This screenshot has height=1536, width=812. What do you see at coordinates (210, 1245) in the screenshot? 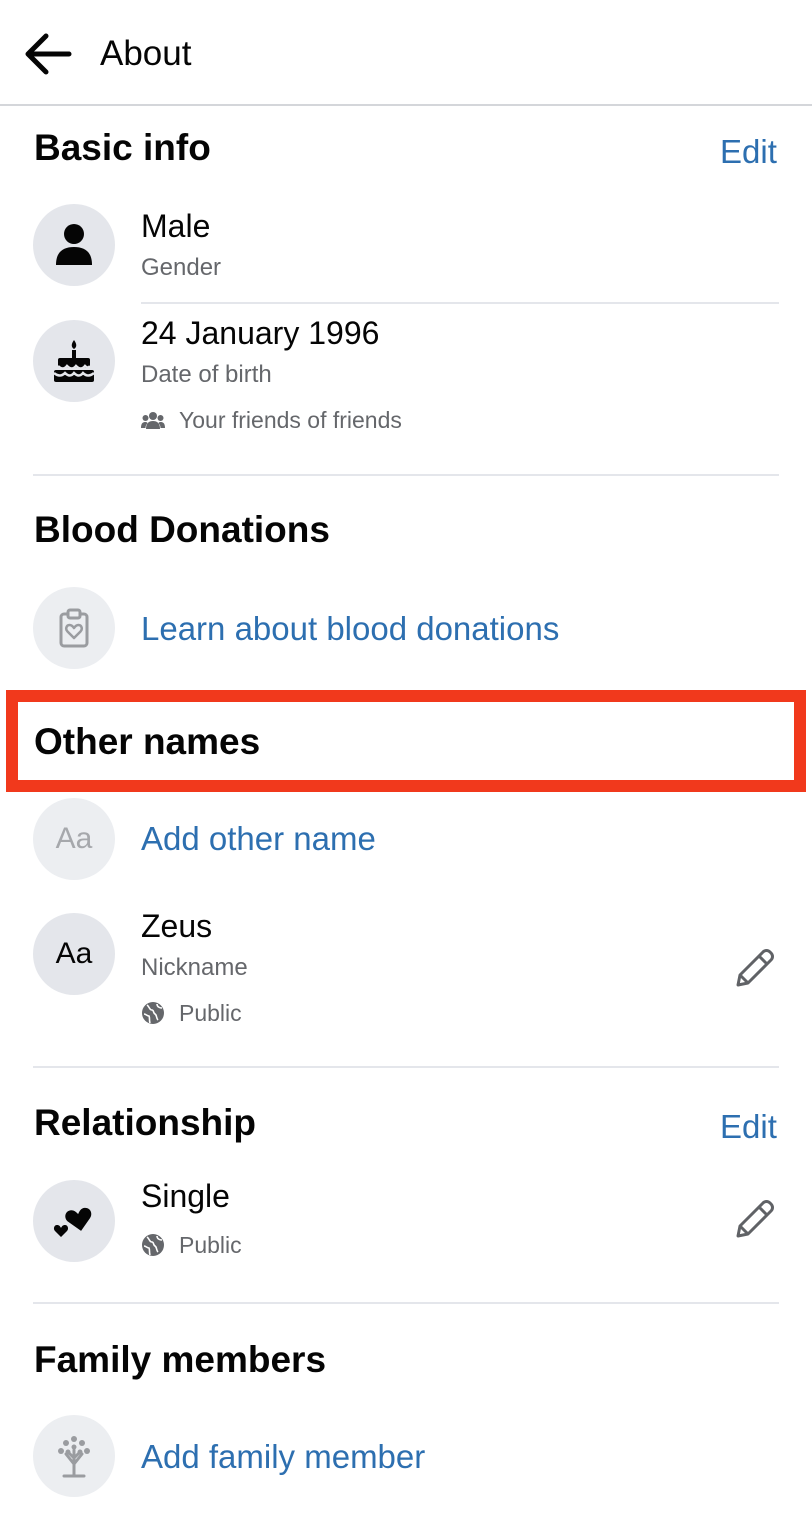
I see `relationship-privacy-label: Public` at bounding box center [210, 1245].